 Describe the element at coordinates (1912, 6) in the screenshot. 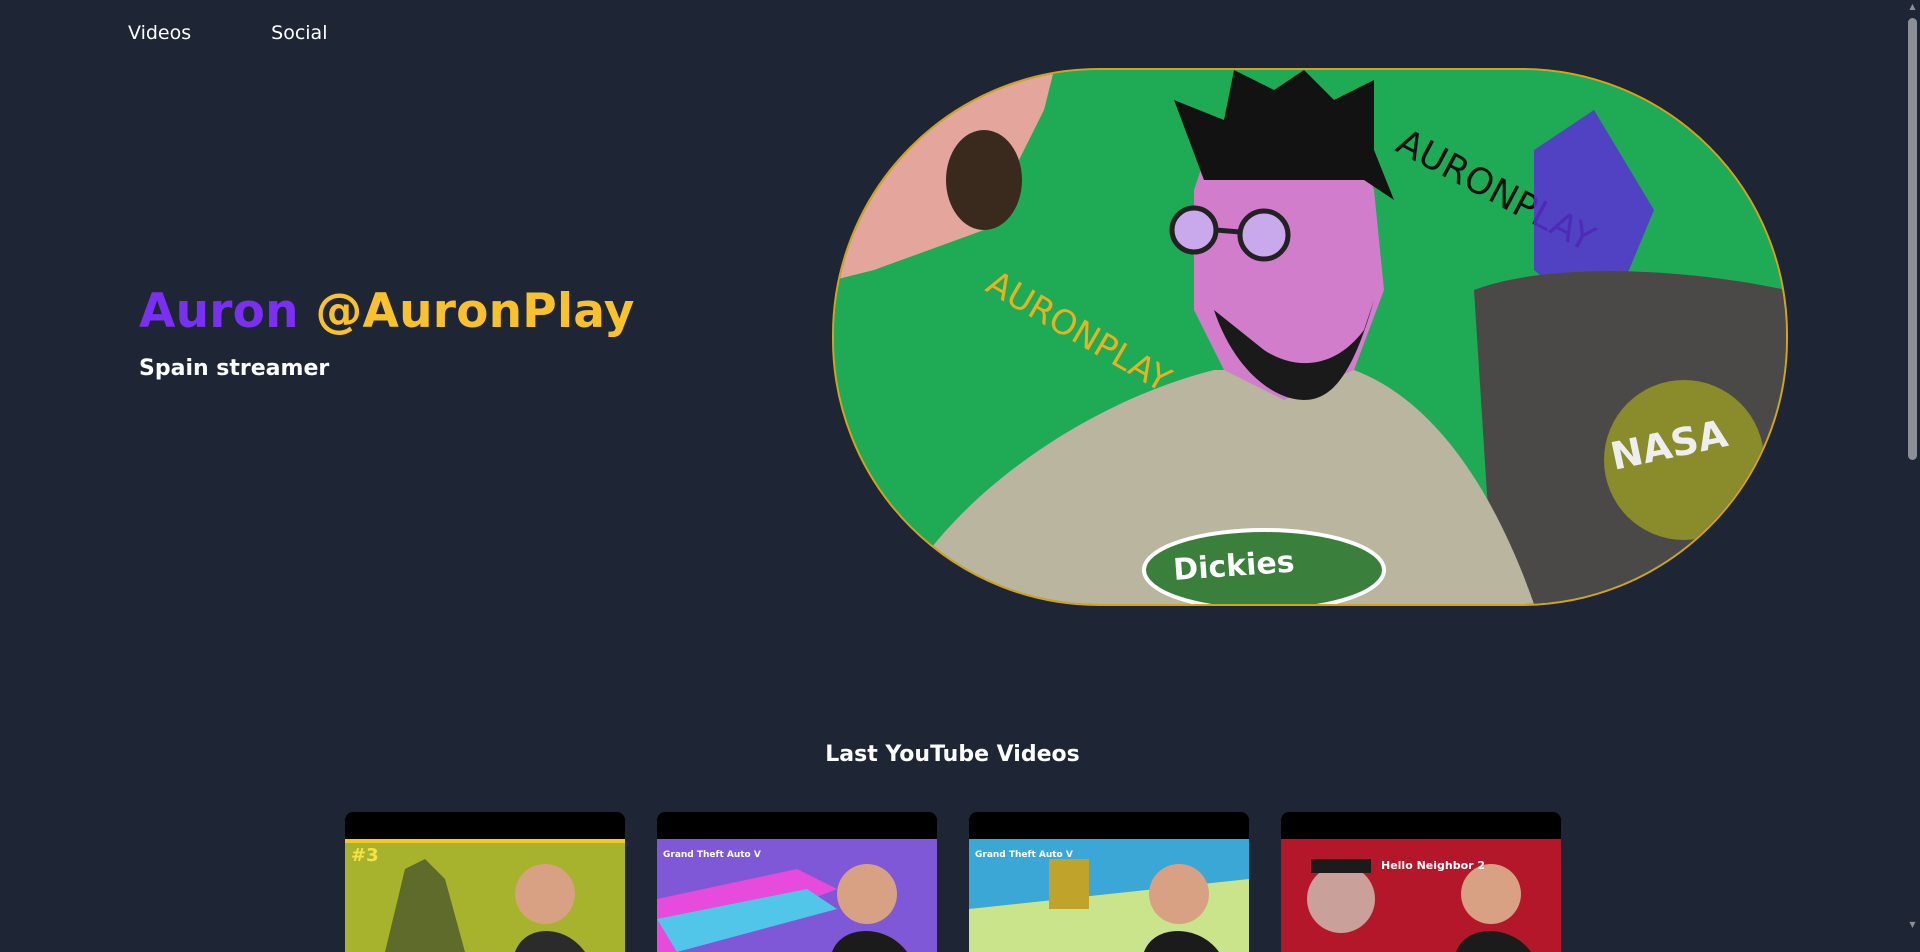

I see `scroll-up-icon: ▲` at that location.